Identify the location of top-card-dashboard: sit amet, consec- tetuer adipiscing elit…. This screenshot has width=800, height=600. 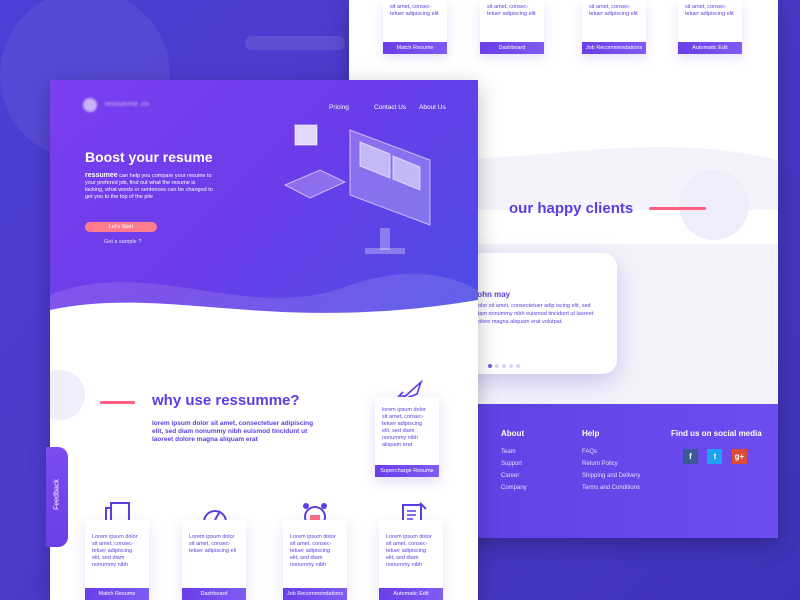
(512, 27).